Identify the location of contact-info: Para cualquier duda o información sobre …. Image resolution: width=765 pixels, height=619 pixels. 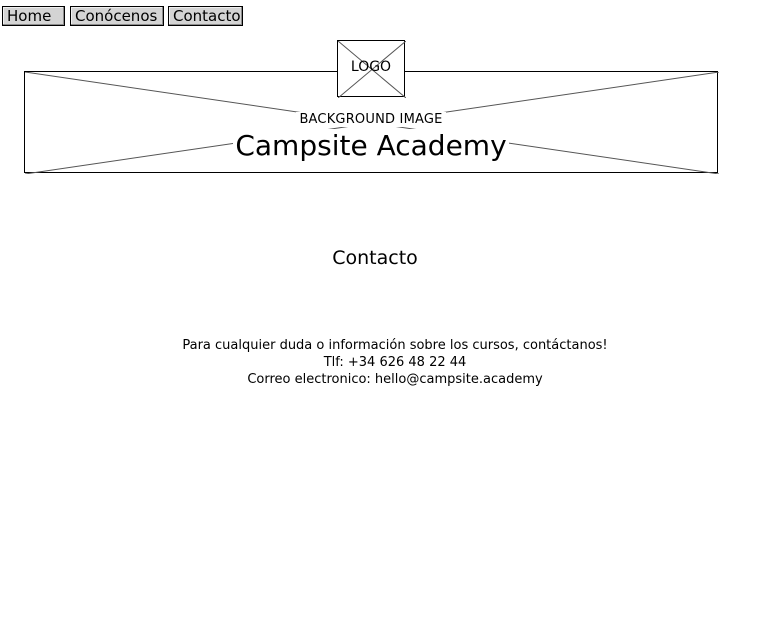
(382, 362).